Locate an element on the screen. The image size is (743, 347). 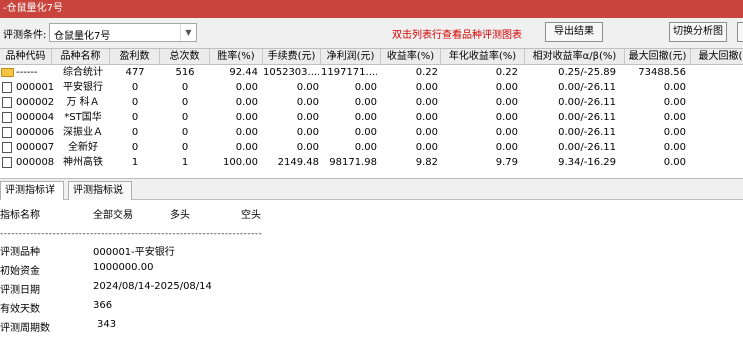
switch-chart-button: 切换分析图 is located at coordinates (698, 32).